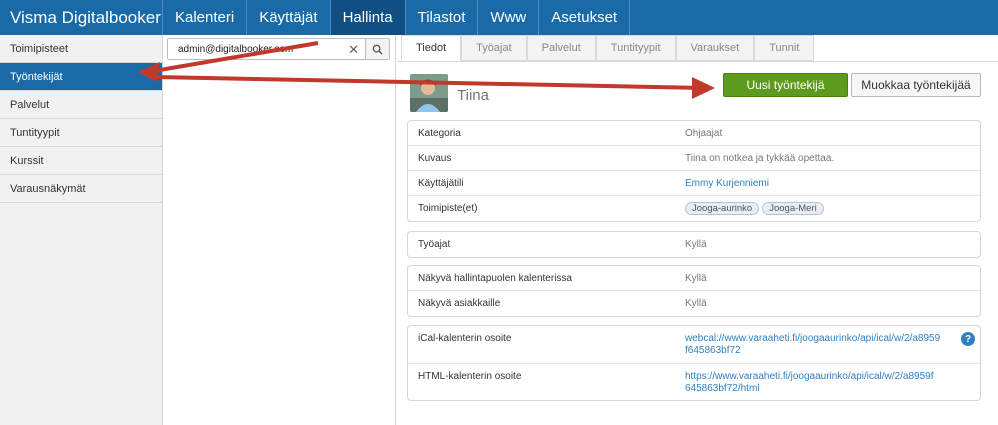  Describe the element at coordinates (715, 48) in the screenshot. I see `tab-varaukset: Varaukset` at that location.